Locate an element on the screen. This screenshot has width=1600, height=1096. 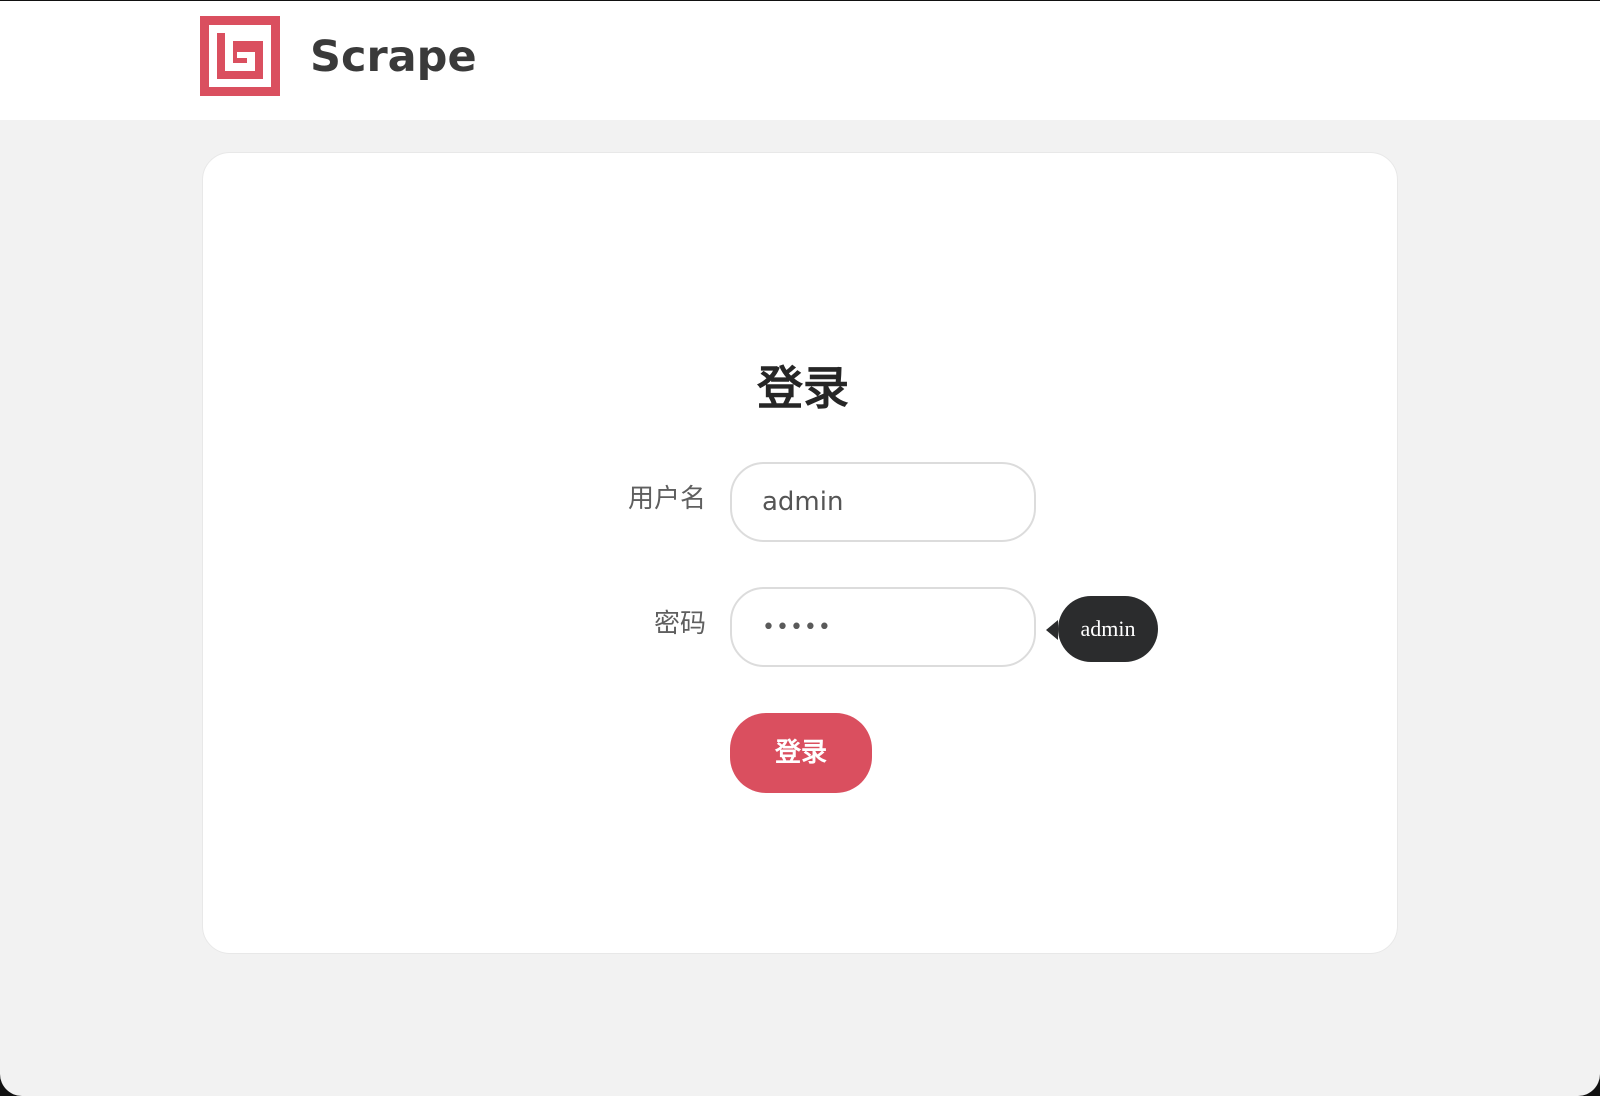
tooltip-text: admin is located at coordinates (1108, 628).